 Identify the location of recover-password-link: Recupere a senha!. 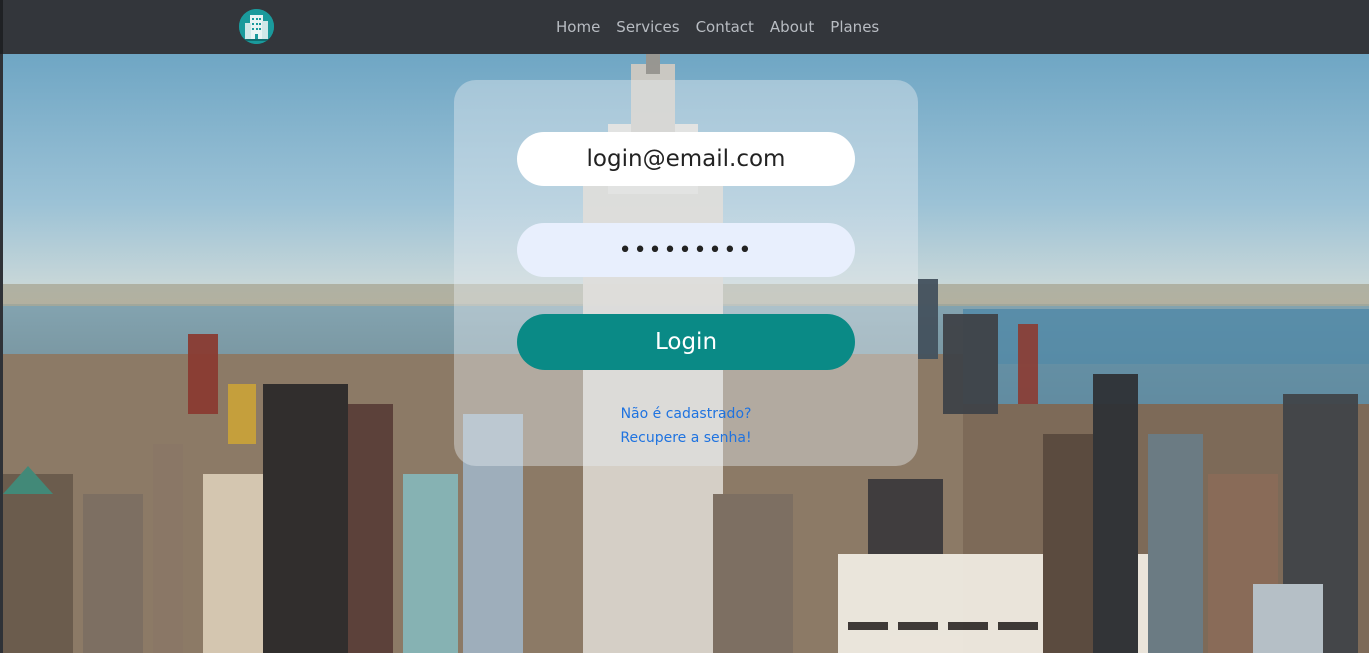
(686, 438).